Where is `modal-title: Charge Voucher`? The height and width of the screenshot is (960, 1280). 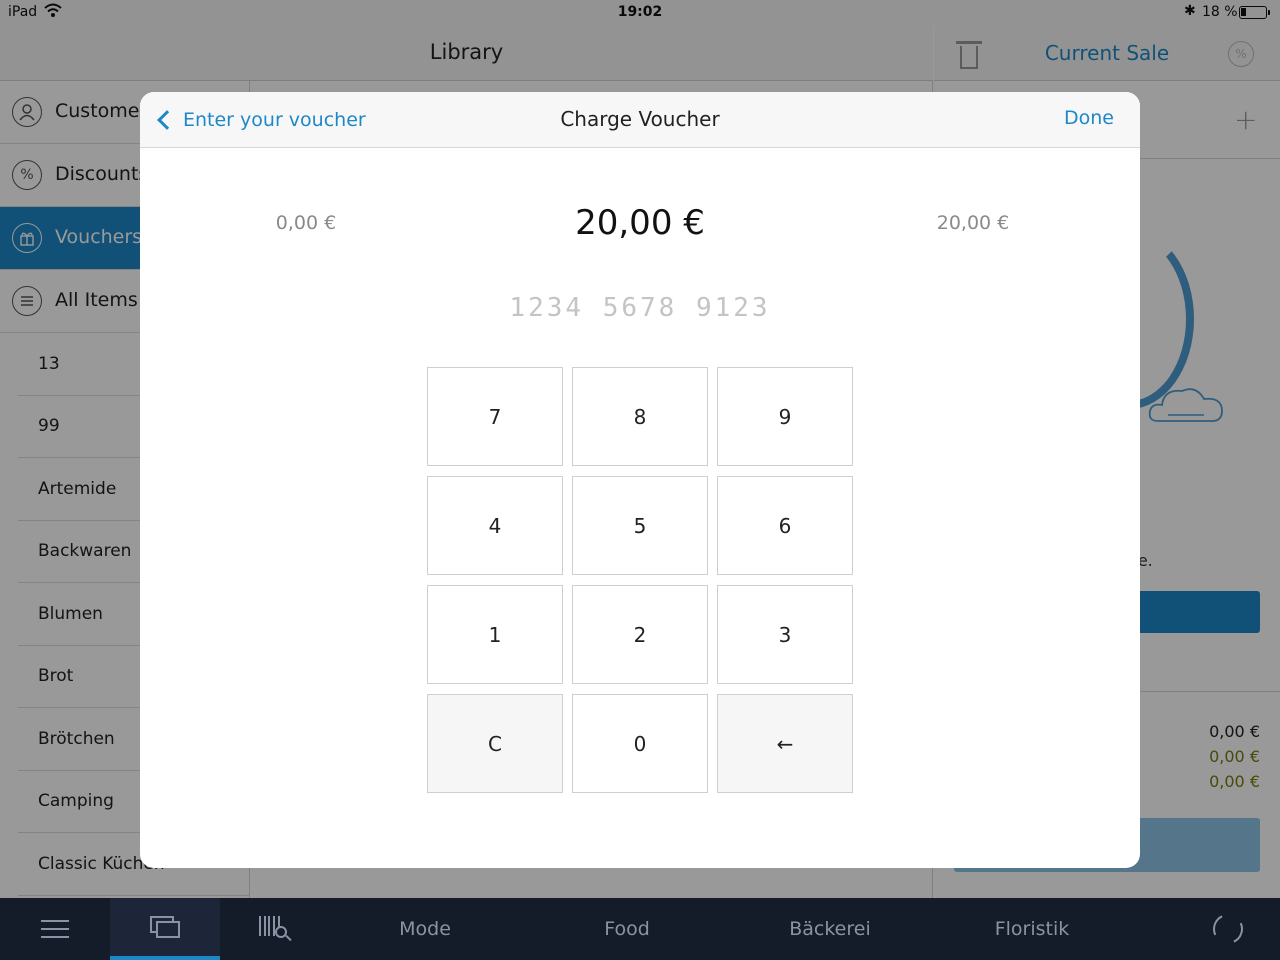
modal-title: Charge Voucher is located at coordinates (640, 119).